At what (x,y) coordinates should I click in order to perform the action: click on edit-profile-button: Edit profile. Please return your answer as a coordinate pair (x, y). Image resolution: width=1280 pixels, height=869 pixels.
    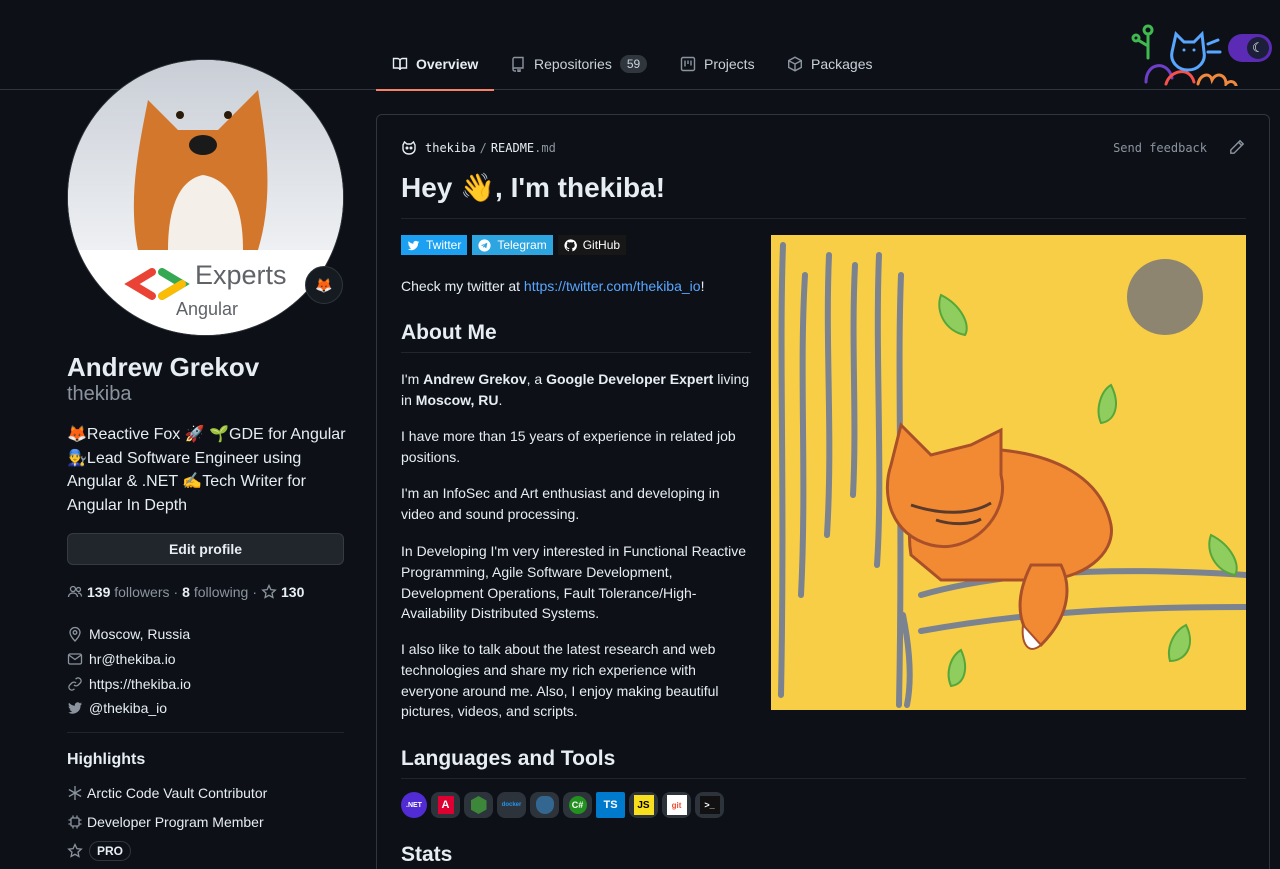
    Looking at the image, I should click on (205, 549).